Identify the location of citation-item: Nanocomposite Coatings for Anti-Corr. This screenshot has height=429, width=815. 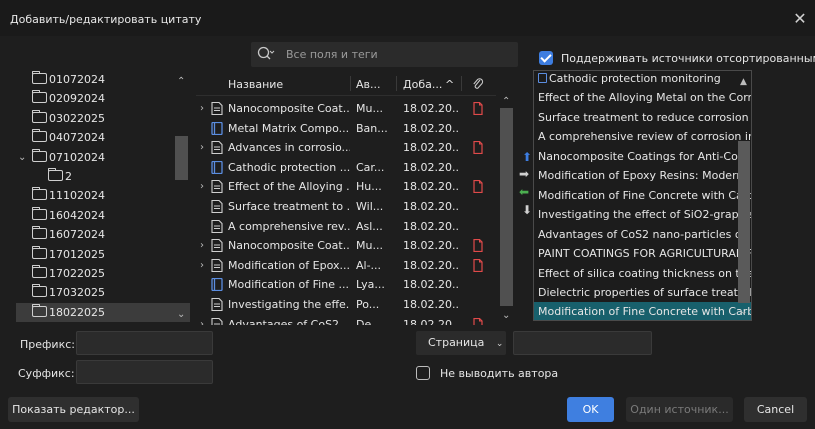
(642, 157).